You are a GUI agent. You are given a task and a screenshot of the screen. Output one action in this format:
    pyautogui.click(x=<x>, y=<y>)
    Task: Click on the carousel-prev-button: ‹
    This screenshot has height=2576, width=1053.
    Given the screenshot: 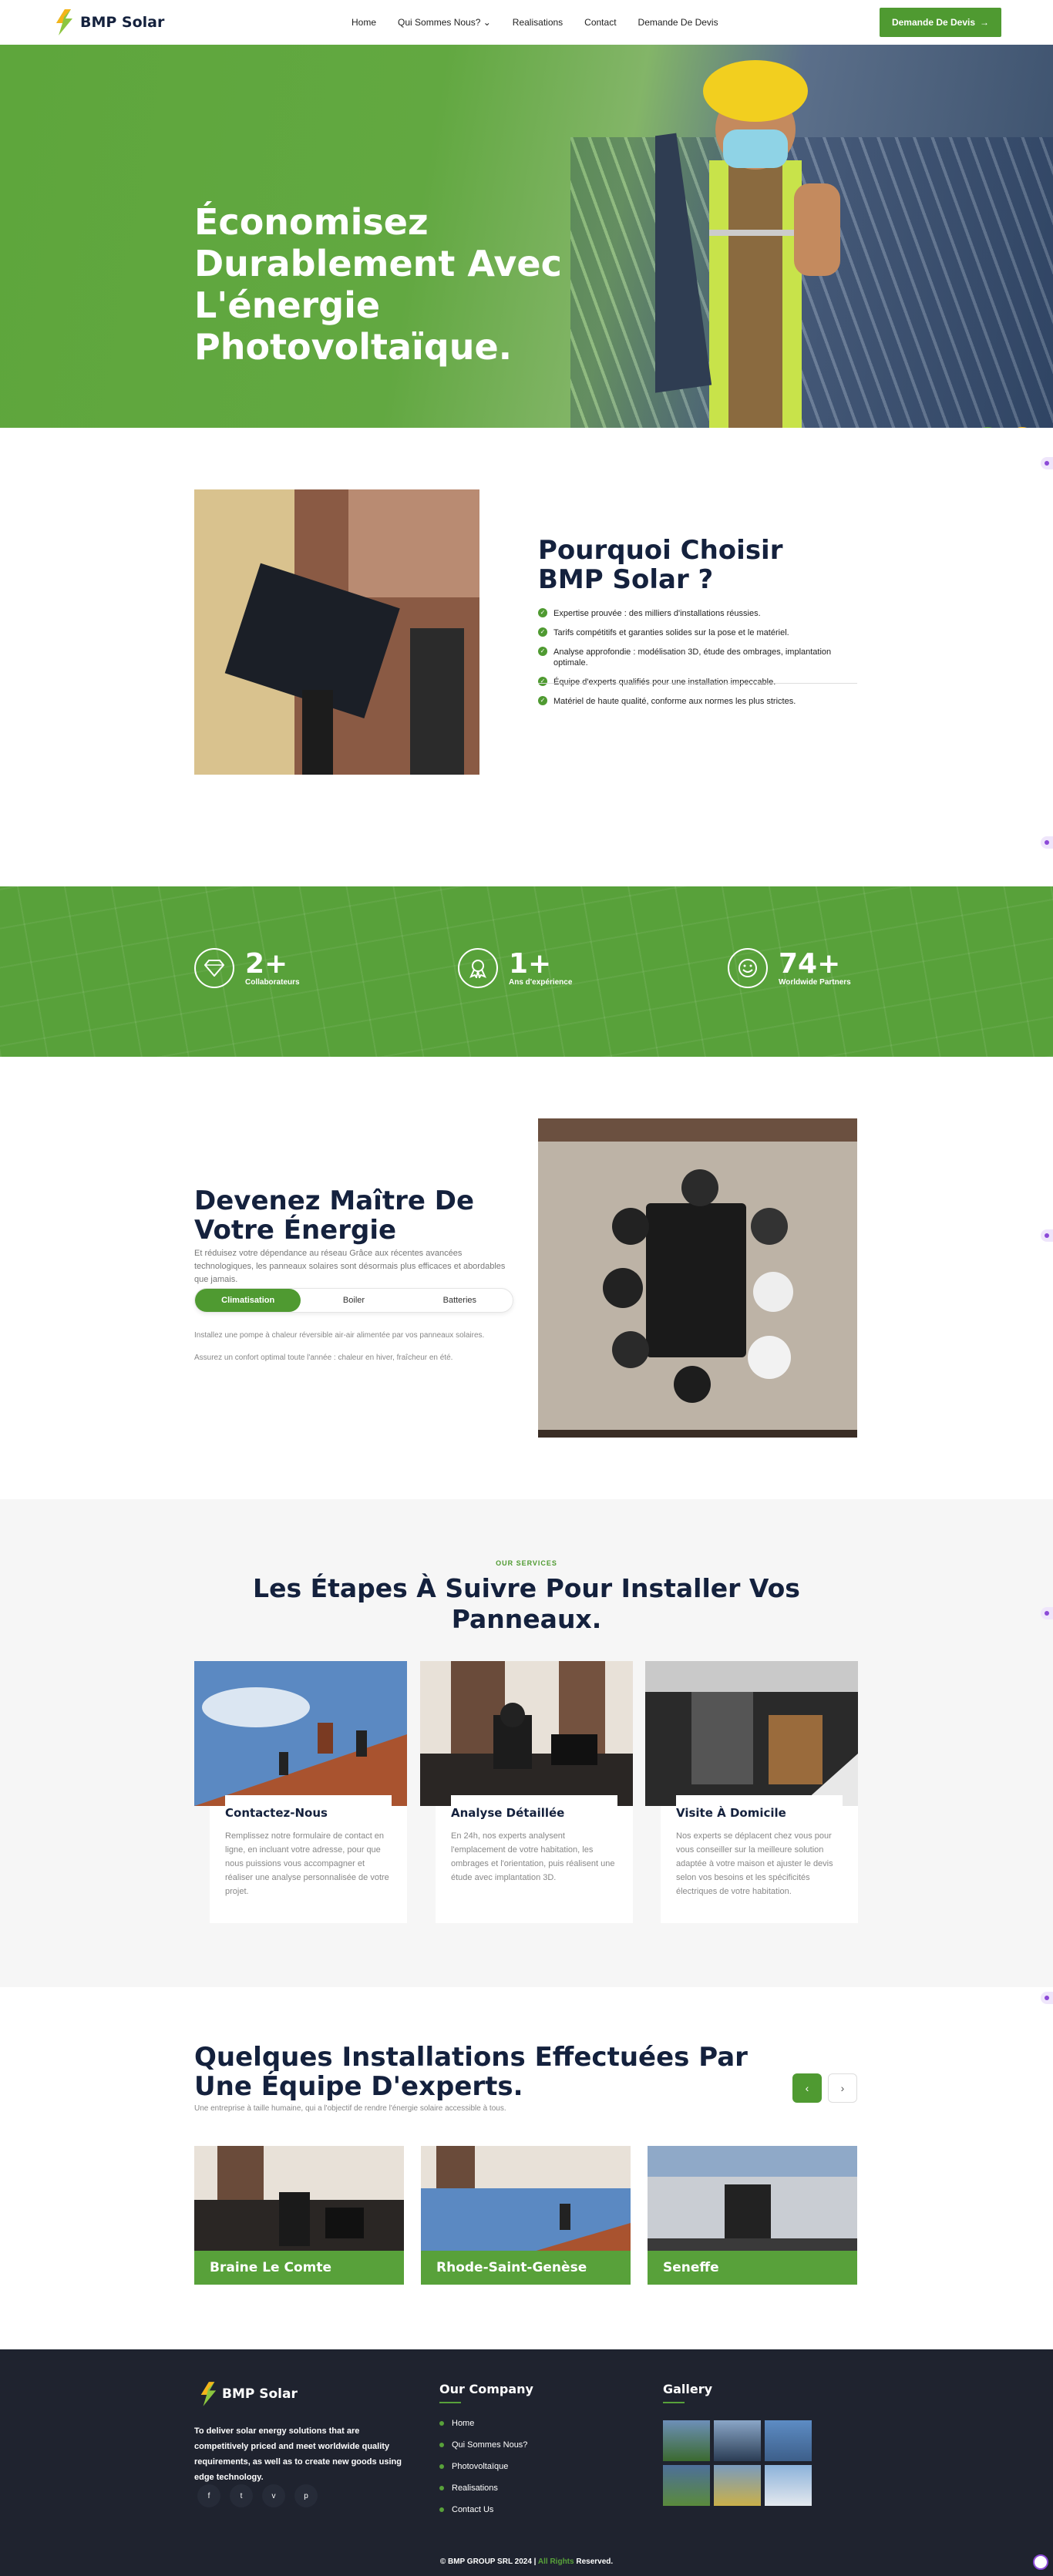 What is the action you would take?
    pyautogui.click(x=807, y=2088)
    